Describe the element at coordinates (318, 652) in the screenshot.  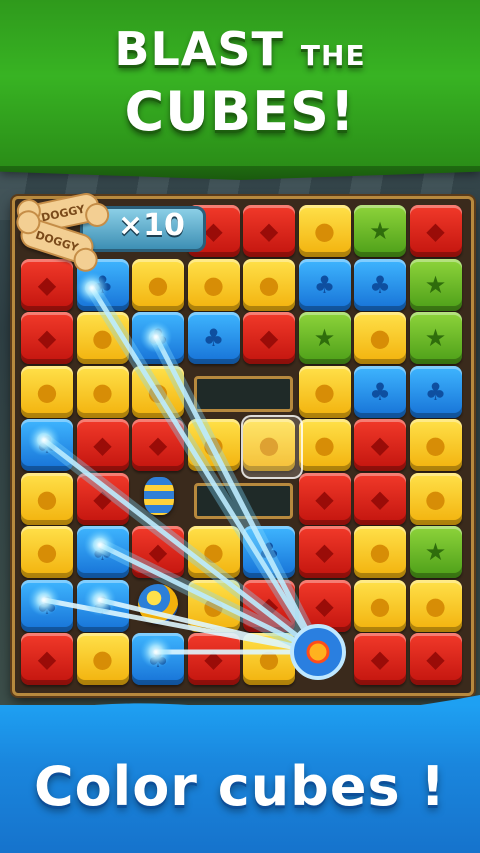
I see `color-blast-icon` at that location.